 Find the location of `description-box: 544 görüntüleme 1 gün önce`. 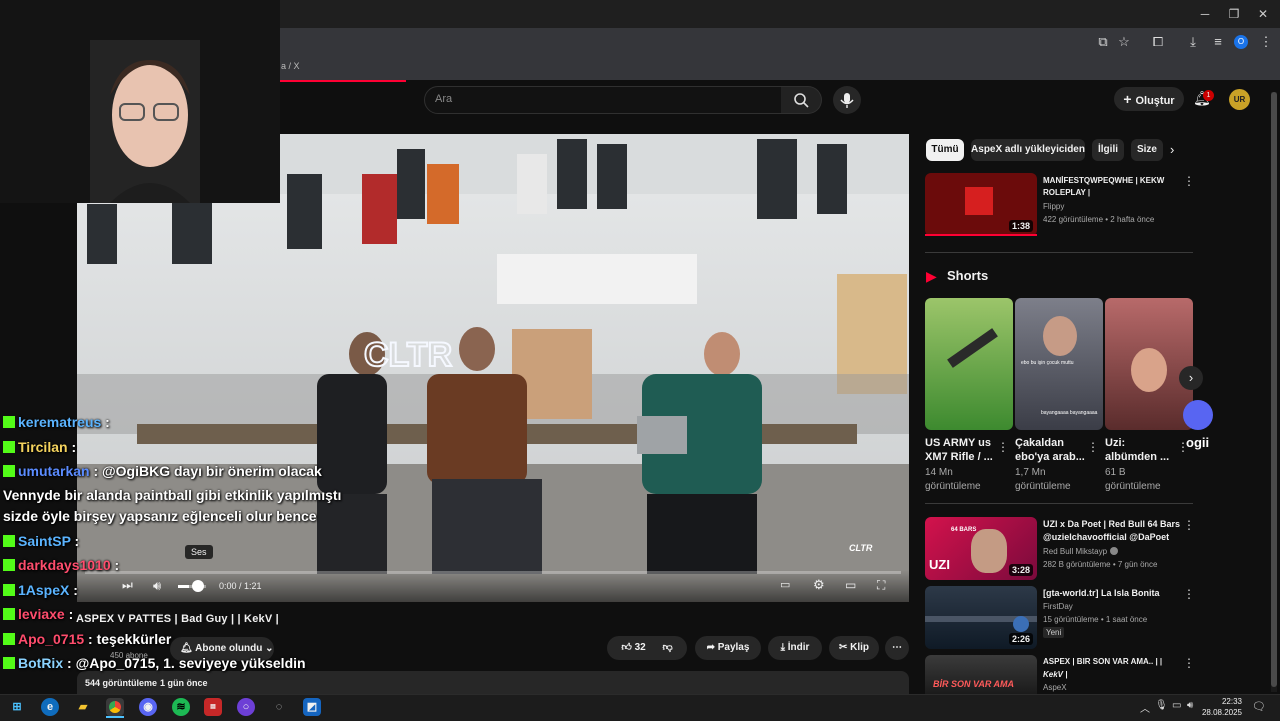

description-box: 544 görüntüleme 1 gün önce is located at coordinates (493, 682).